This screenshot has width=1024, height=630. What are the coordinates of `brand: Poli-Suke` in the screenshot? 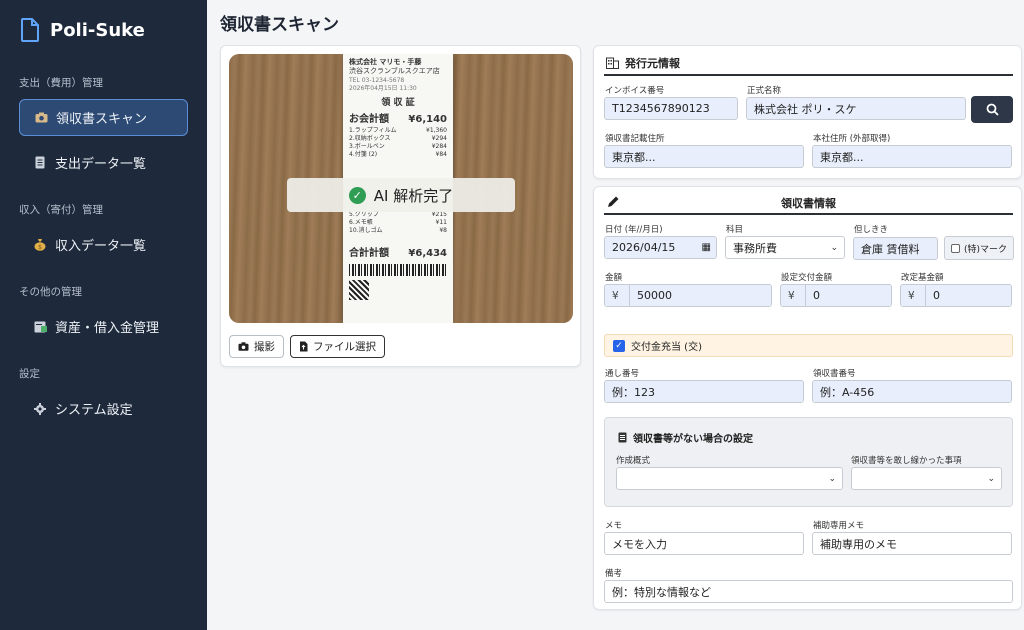 It's located at (82, 30).